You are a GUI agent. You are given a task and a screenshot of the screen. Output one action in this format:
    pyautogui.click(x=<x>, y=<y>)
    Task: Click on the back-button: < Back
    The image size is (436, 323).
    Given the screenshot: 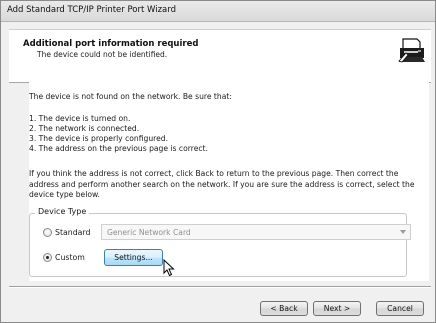 What is the action you would take?
    pyautogui.click(x=284, y=308)
    